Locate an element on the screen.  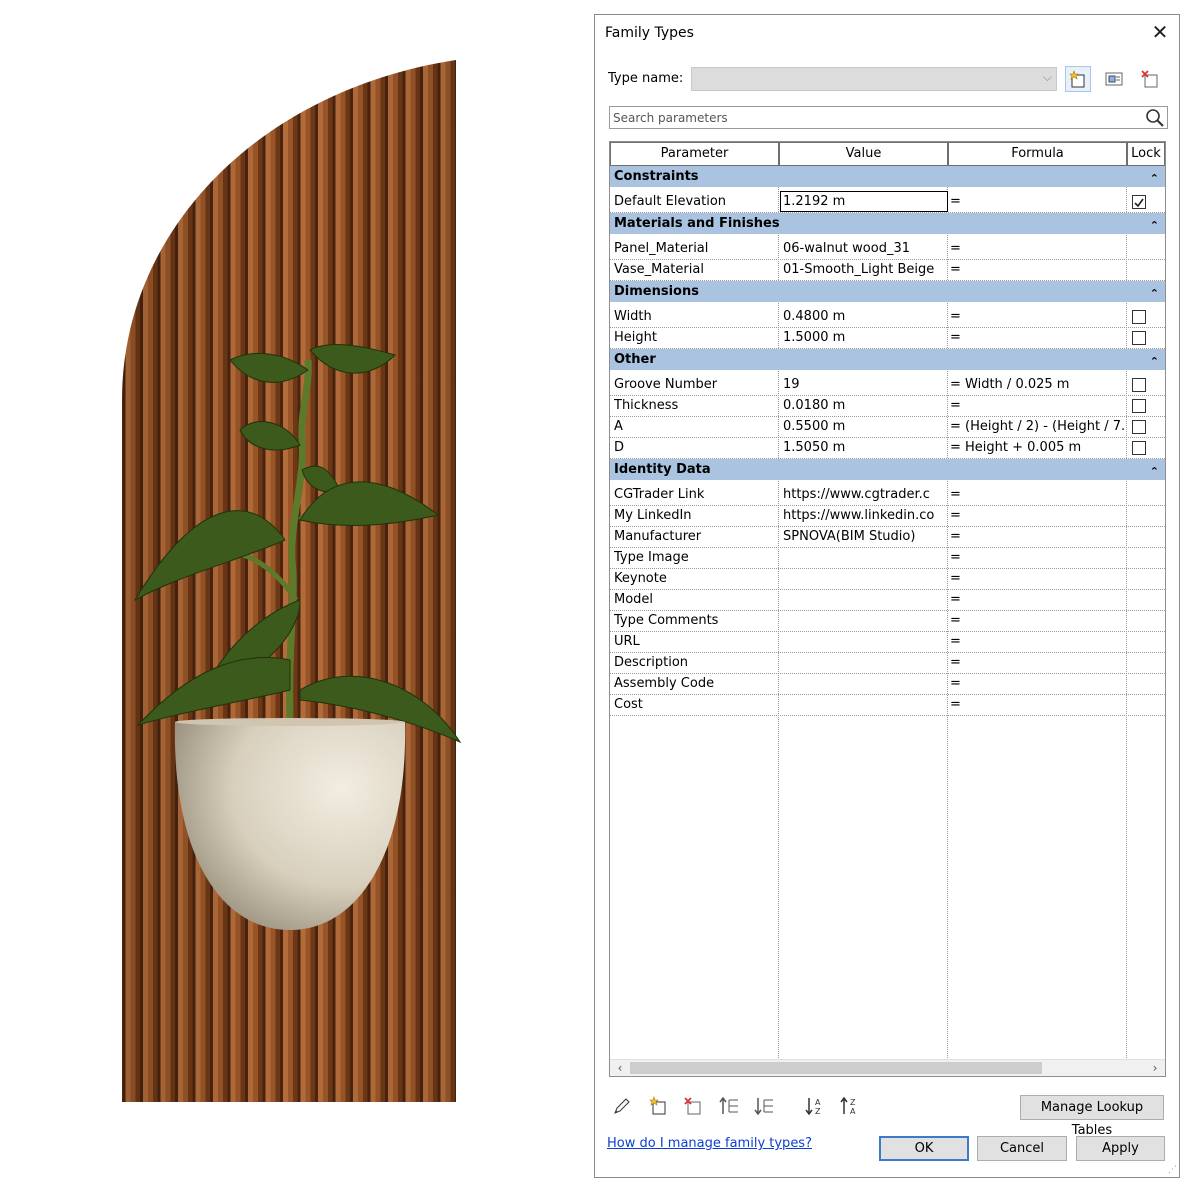
parameter-value-field: 0.4800 m is located at coordinates (865, 317).